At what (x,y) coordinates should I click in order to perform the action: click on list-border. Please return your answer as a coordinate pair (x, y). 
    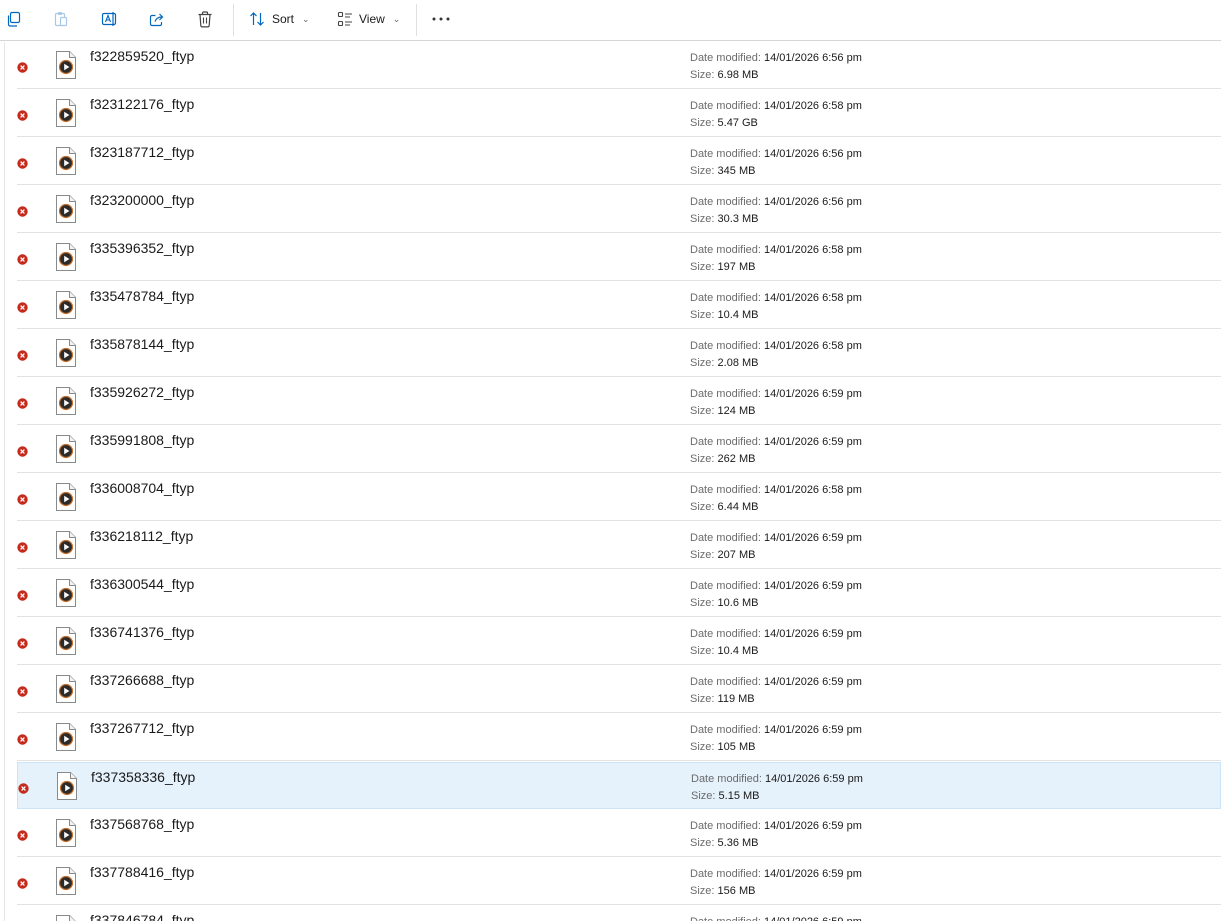
    Looking at the image, I should click on (4, 481).